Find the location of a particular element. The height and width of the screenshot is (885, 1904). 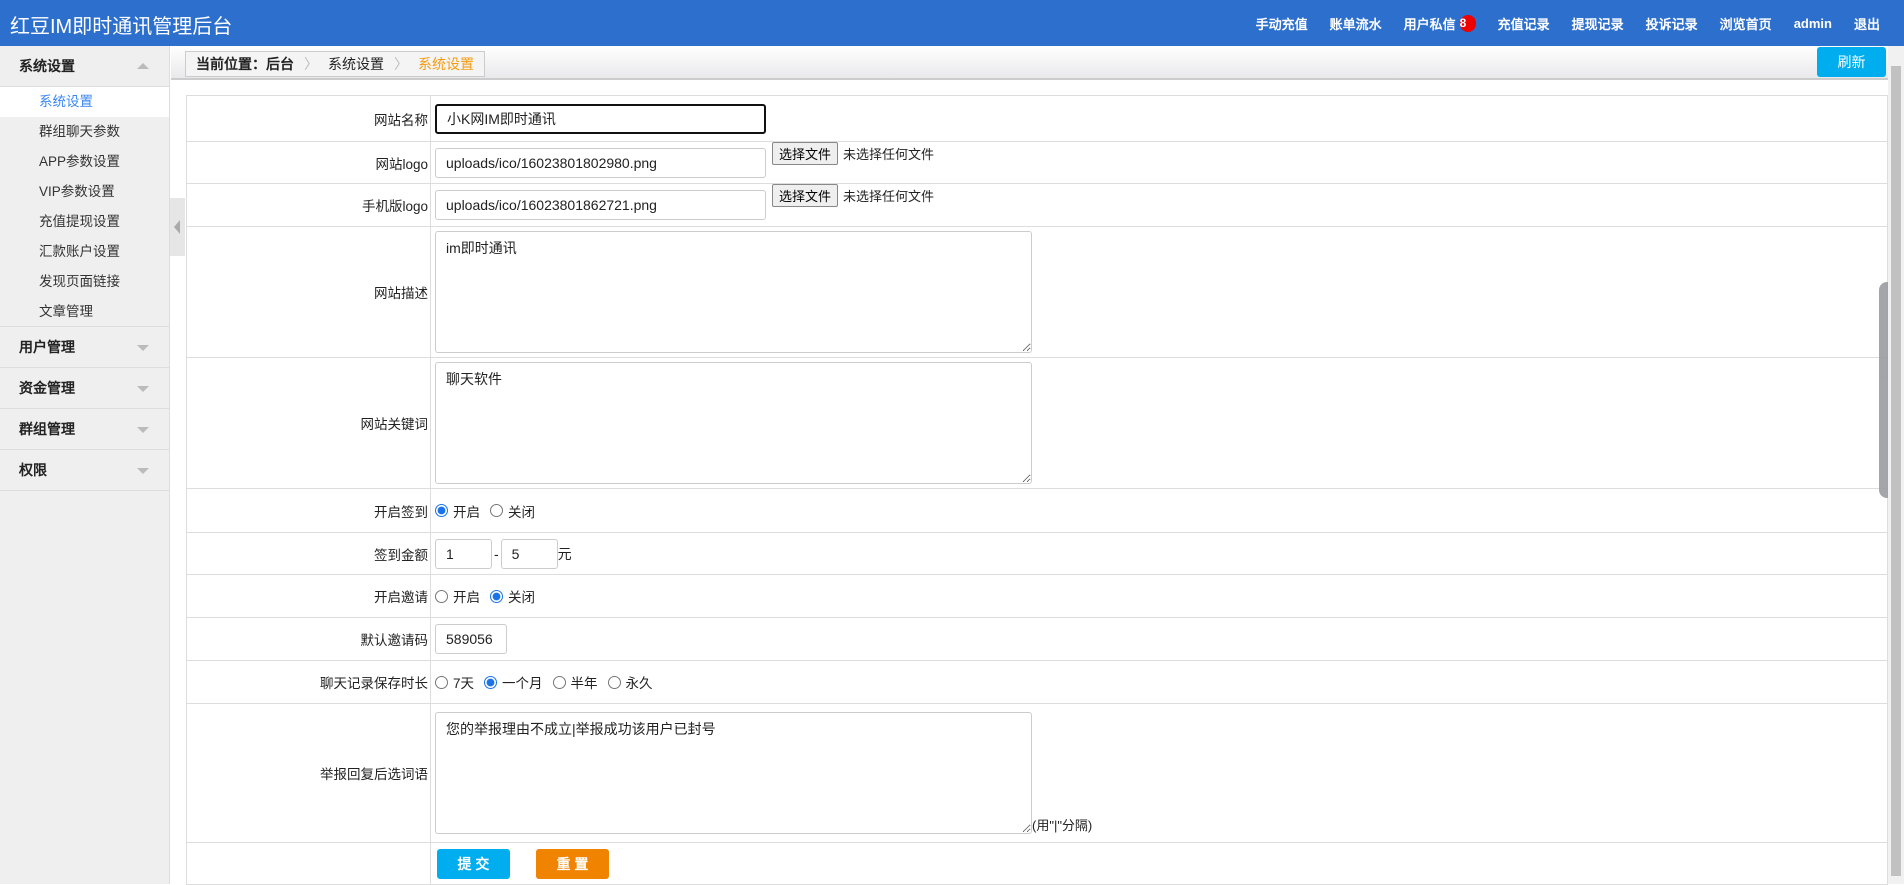

app-title: 红豆IM即时通讯管理后台 is located at coordinates (121, 27).